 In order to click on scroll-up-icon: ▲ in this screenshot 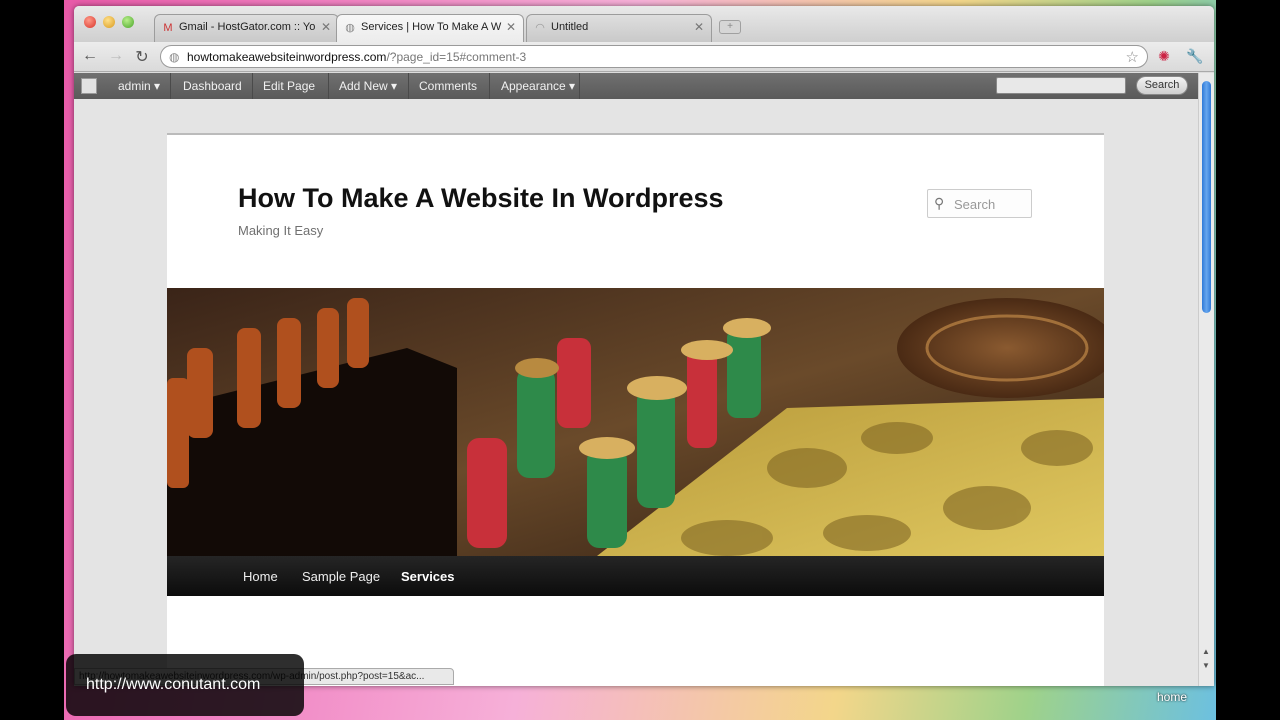, I will do `click(1206, 651)`.